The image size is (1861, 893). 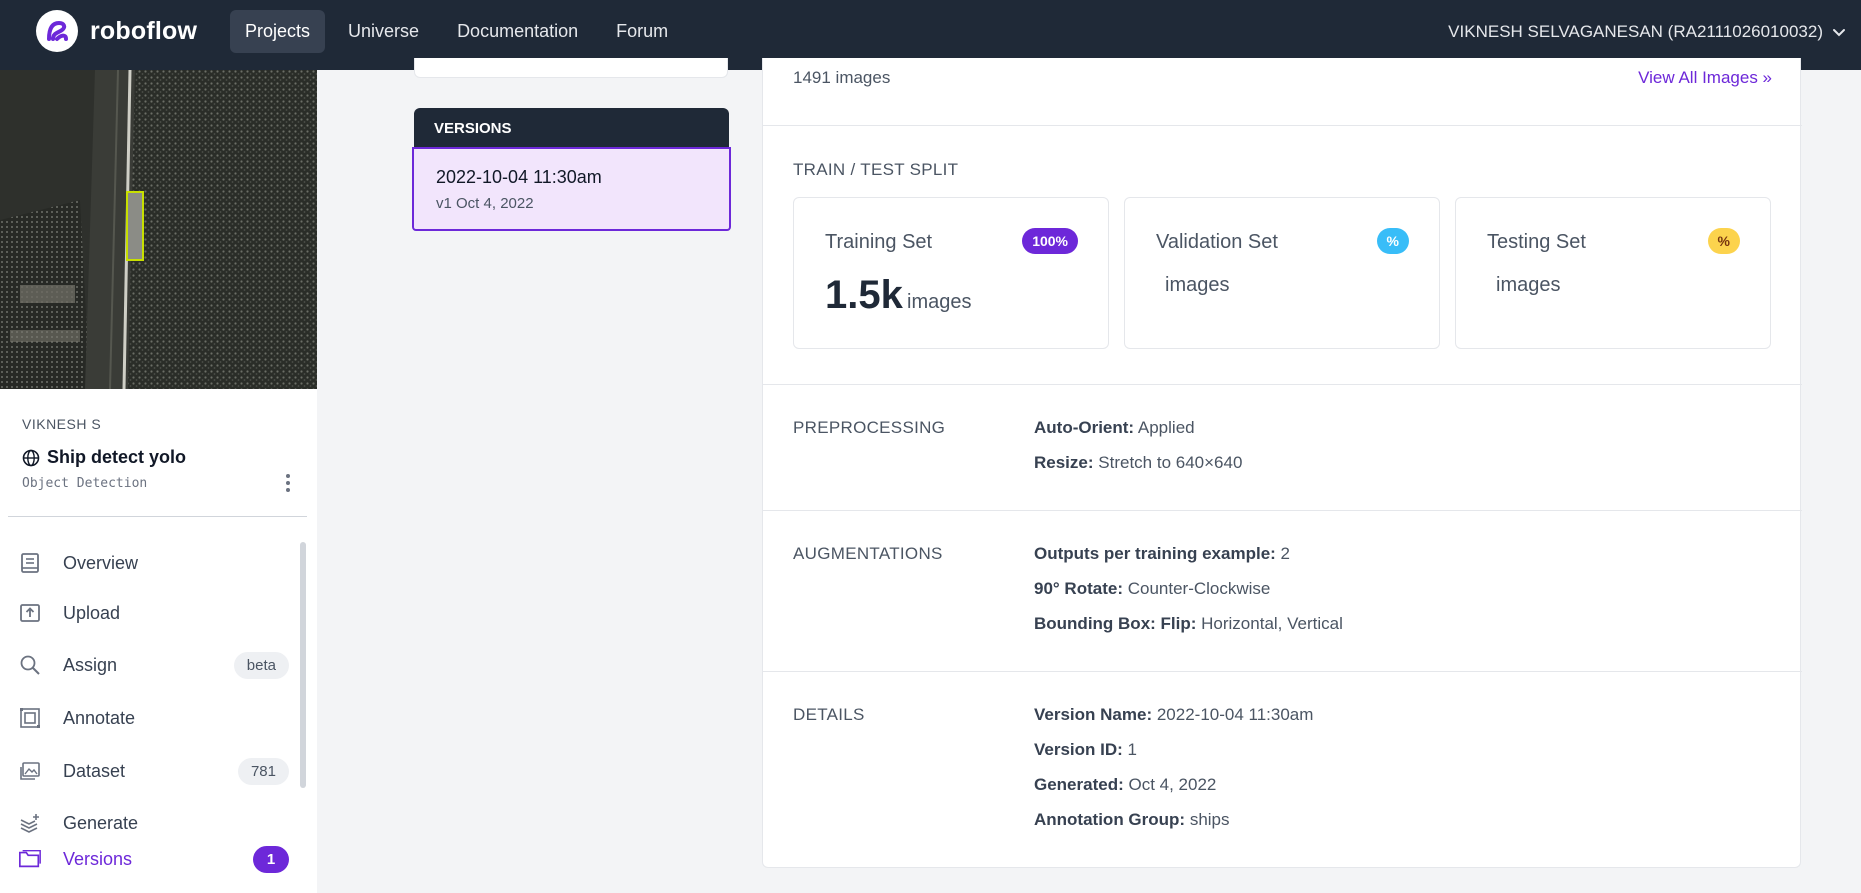 I want to click on sidebar-item-label: Assign, so click(x=90, y=664).